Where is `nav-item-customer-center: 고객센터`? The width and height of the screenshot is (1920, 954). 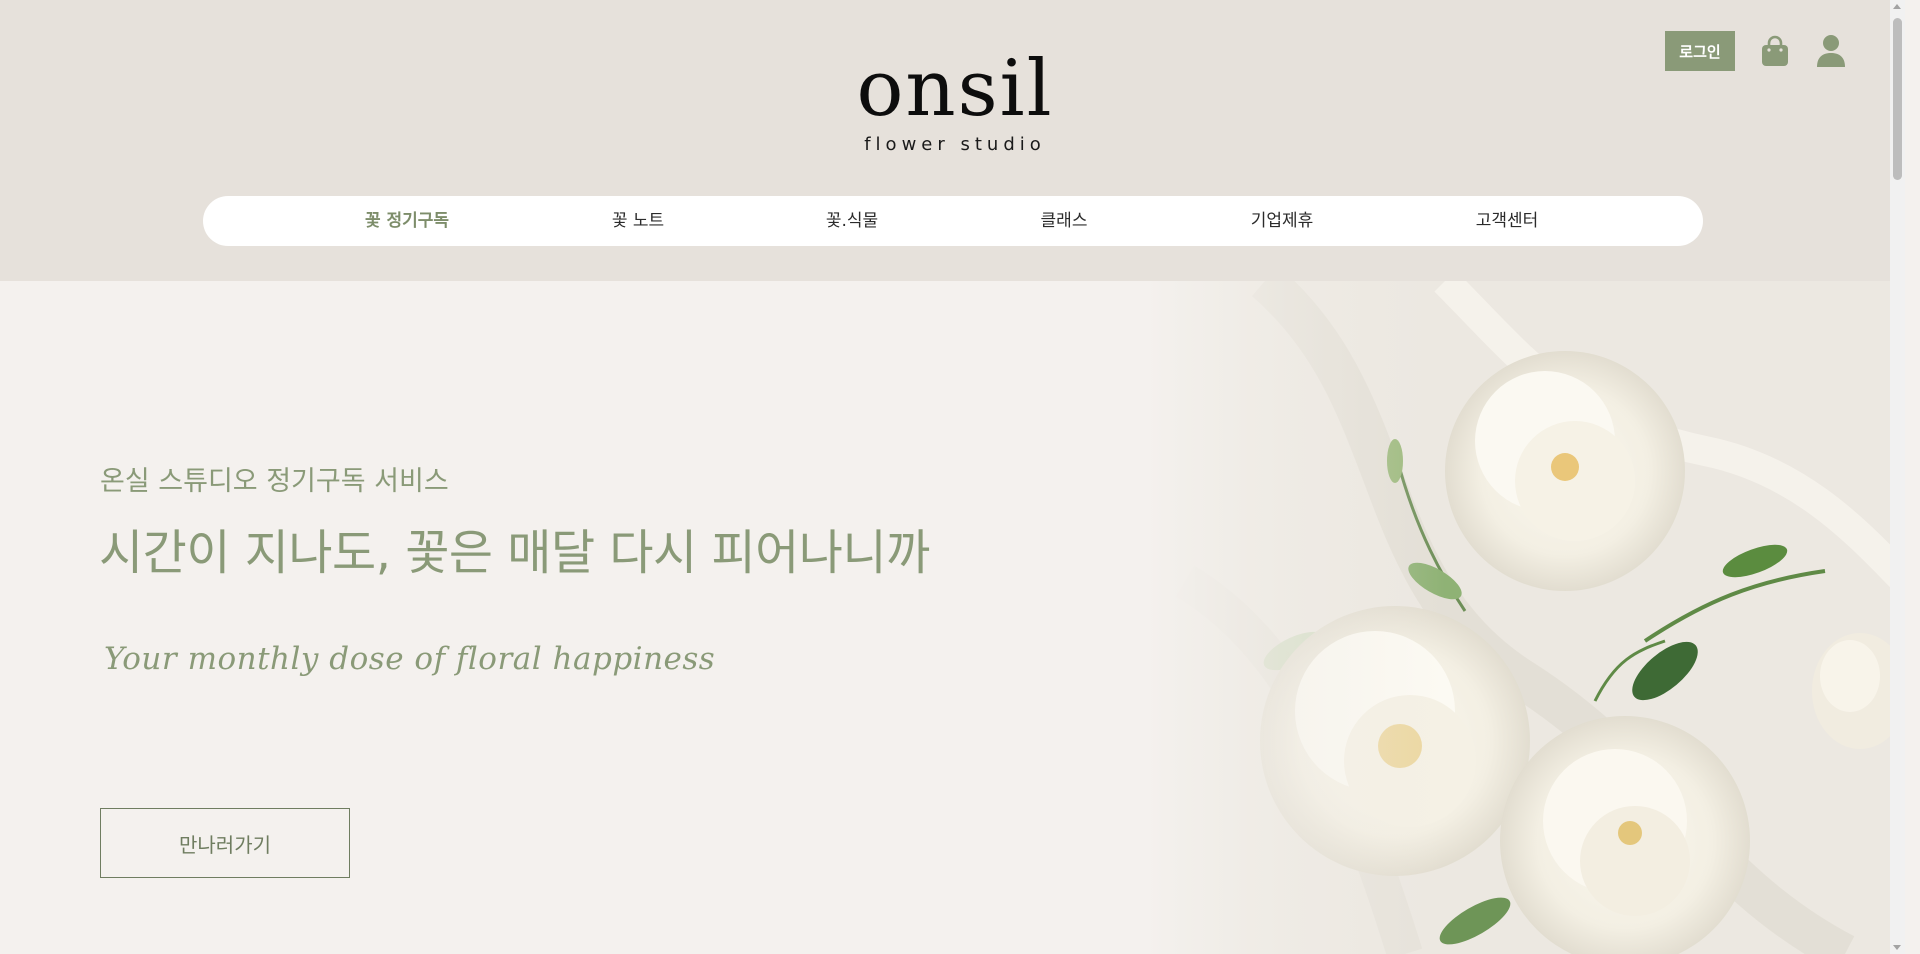
nav-item-customer-center: 고객센터 is located at coordinates (1507, 221).